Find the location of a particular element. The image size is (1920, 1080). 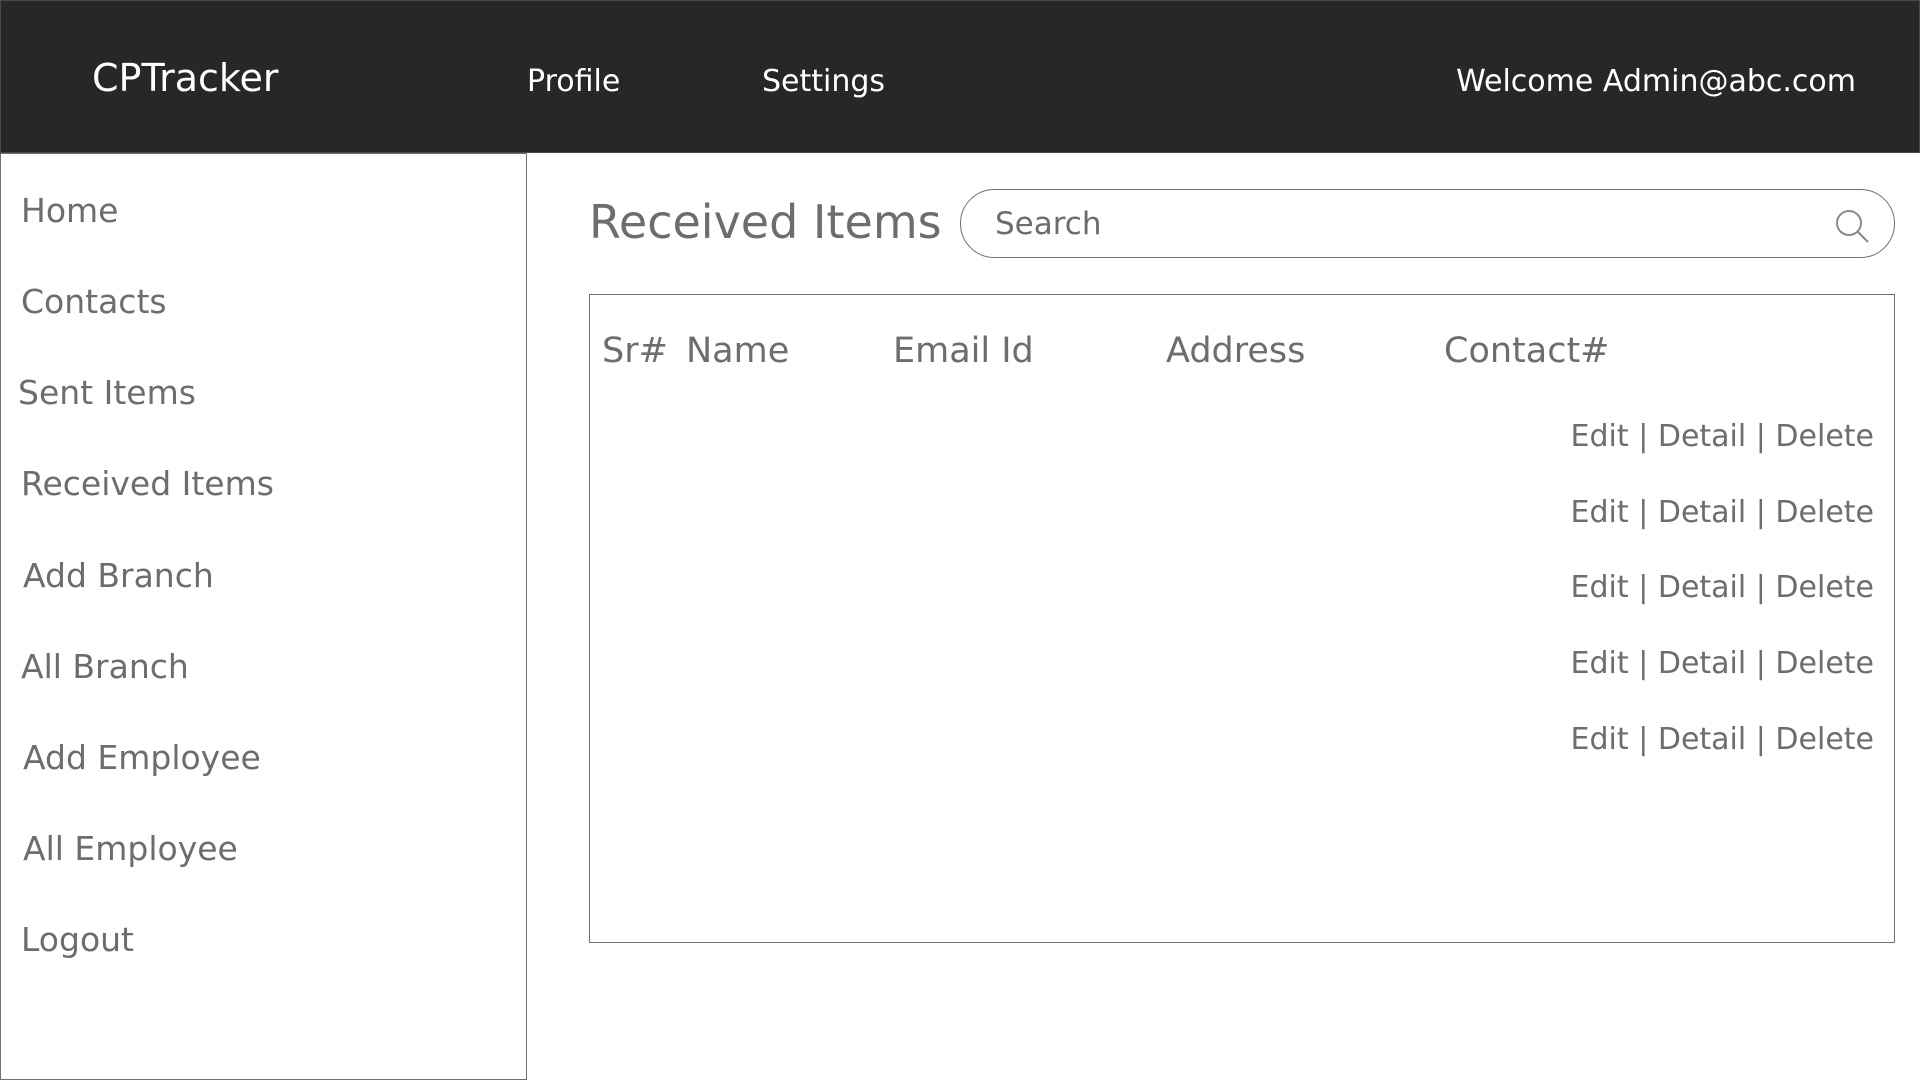

column-header-sr: Sr# is located at coordinates (635, 351).